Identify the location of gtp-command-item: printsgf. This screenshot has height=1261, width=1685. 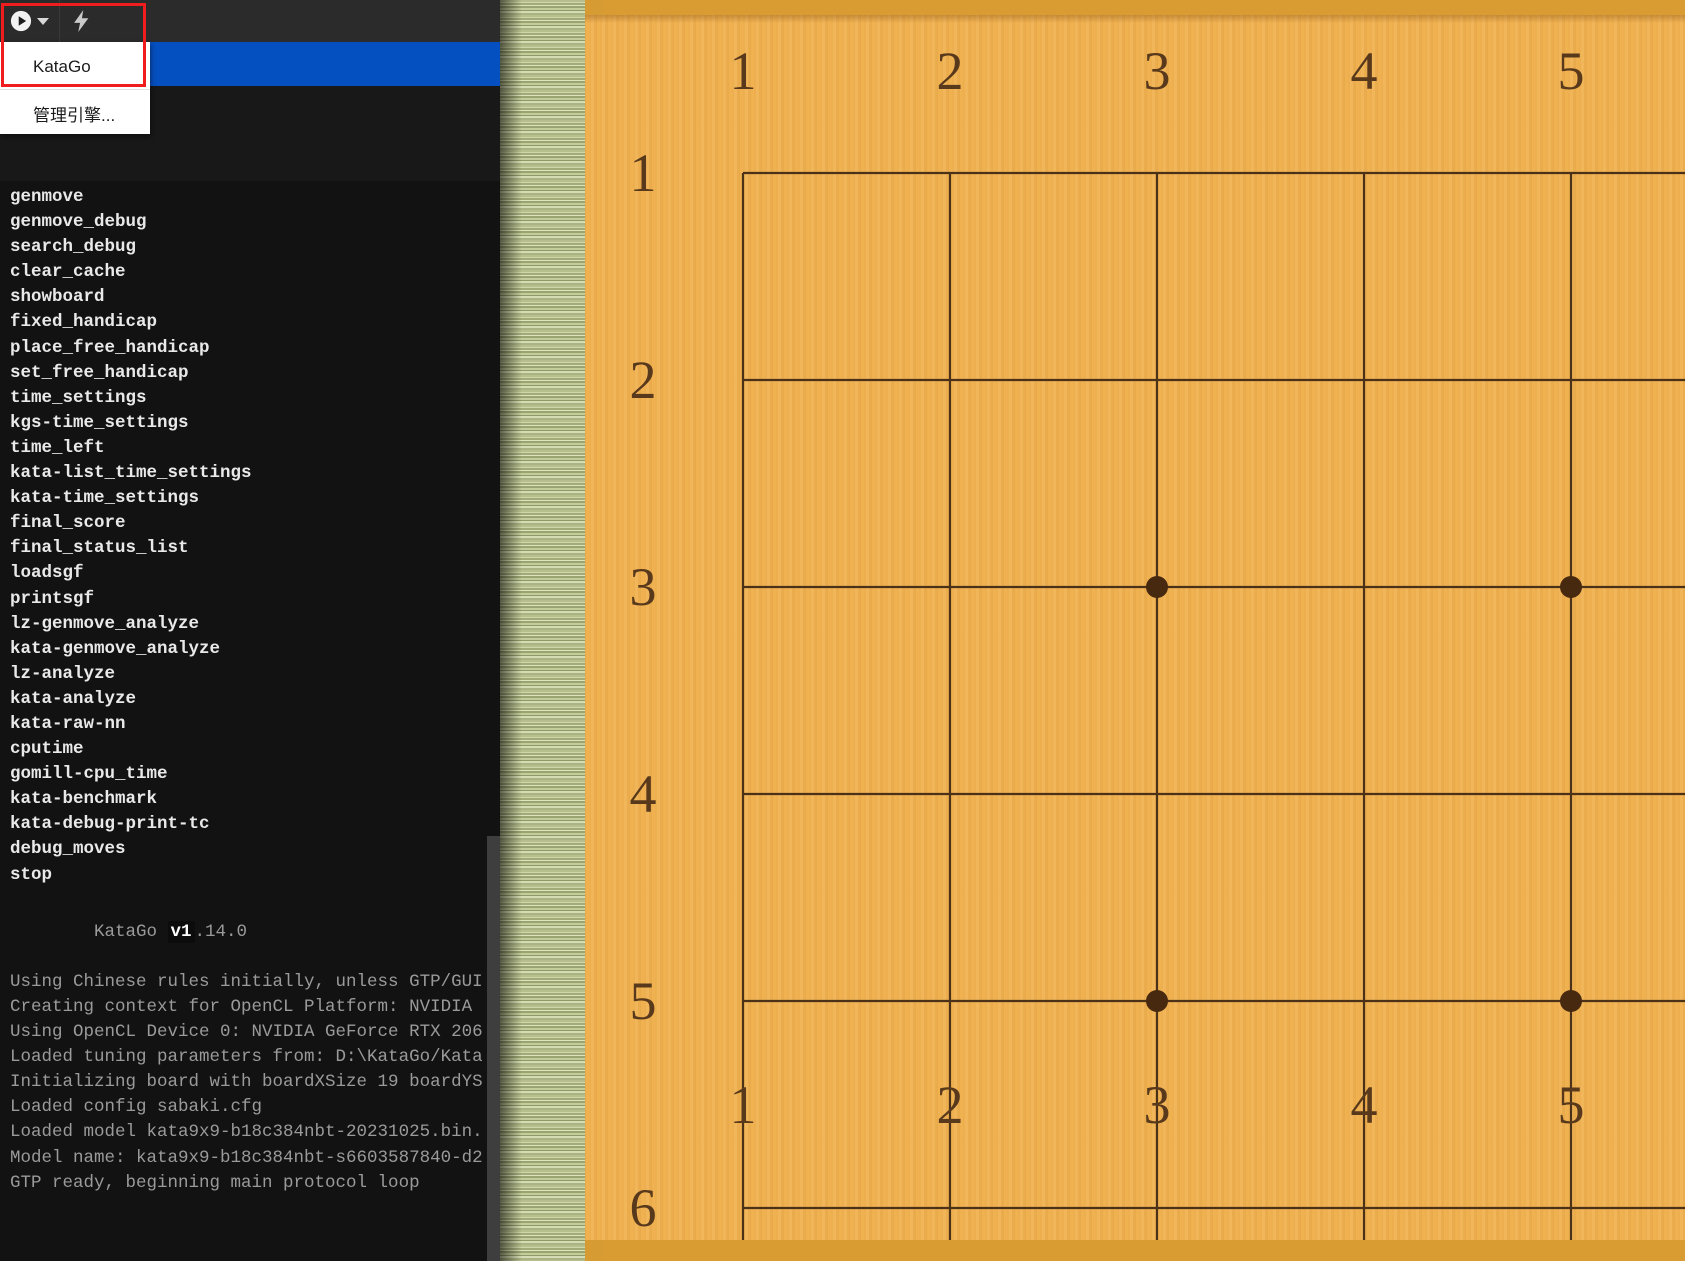
(52, 598).